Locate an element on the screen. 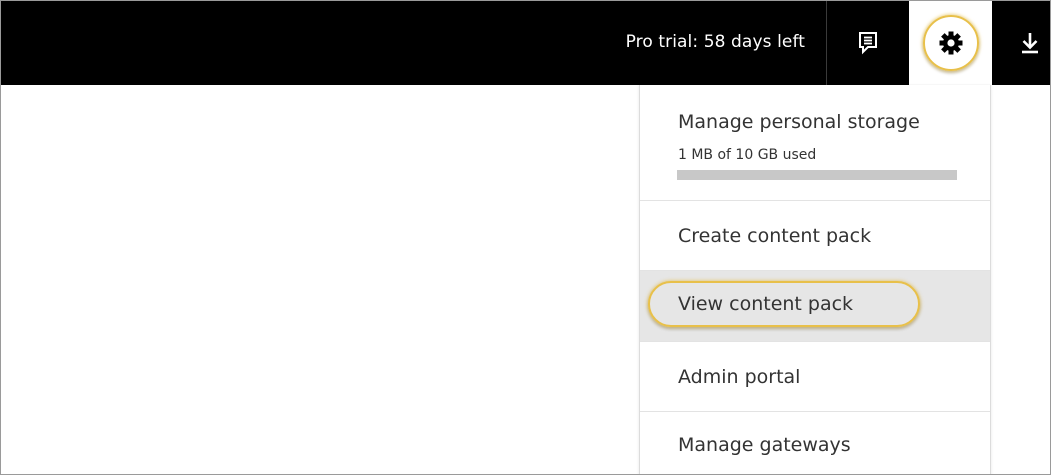  storage-usage-bar is located at coordinates (817, 175).